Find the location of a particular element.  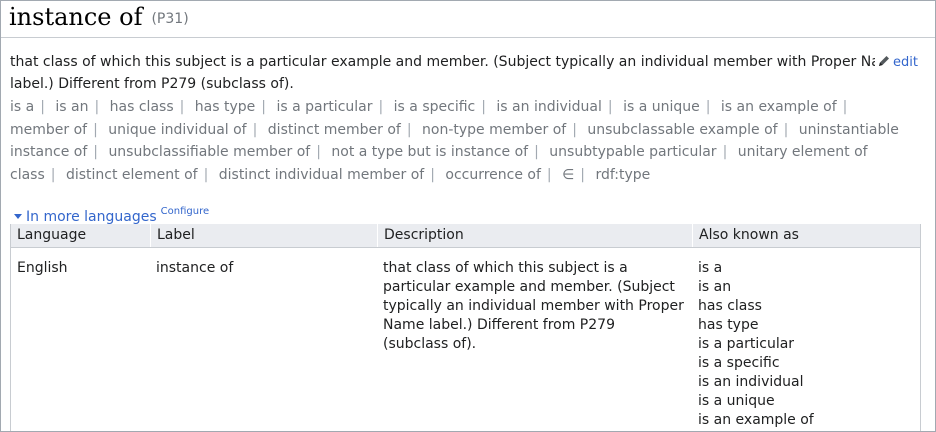

page-title: instance of (P31) is located at coordinates (99, 18).